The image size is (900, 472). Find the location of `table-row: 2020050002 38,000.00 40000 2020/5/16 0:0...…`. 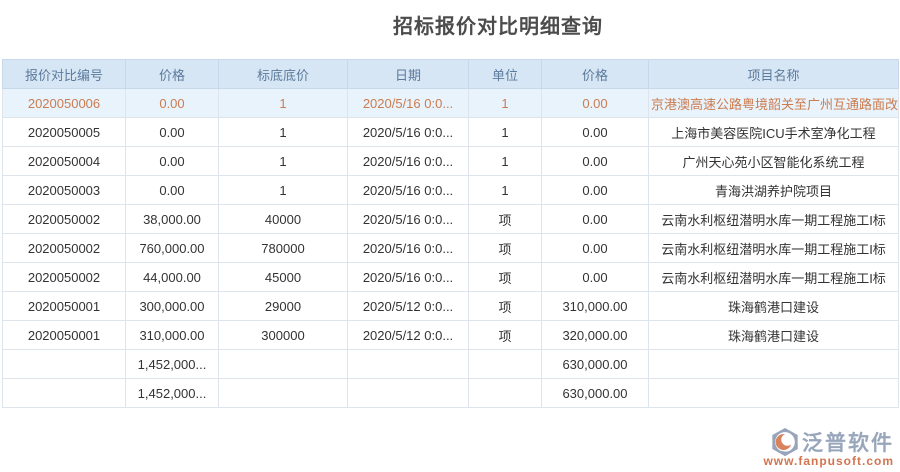

table-row: 2020050002 38,000.00 40000 2020/5/16 0:0...… is located at coordinates (450, 219).